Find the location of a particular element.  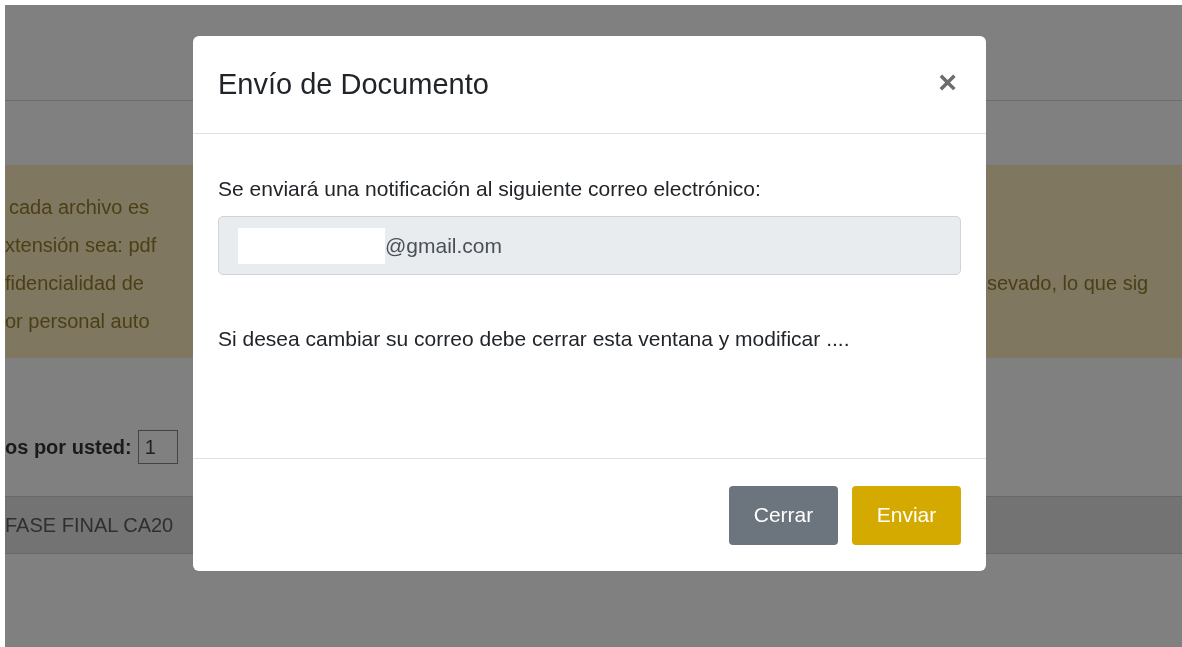

close-button: × is located at coordinates (947, 81).